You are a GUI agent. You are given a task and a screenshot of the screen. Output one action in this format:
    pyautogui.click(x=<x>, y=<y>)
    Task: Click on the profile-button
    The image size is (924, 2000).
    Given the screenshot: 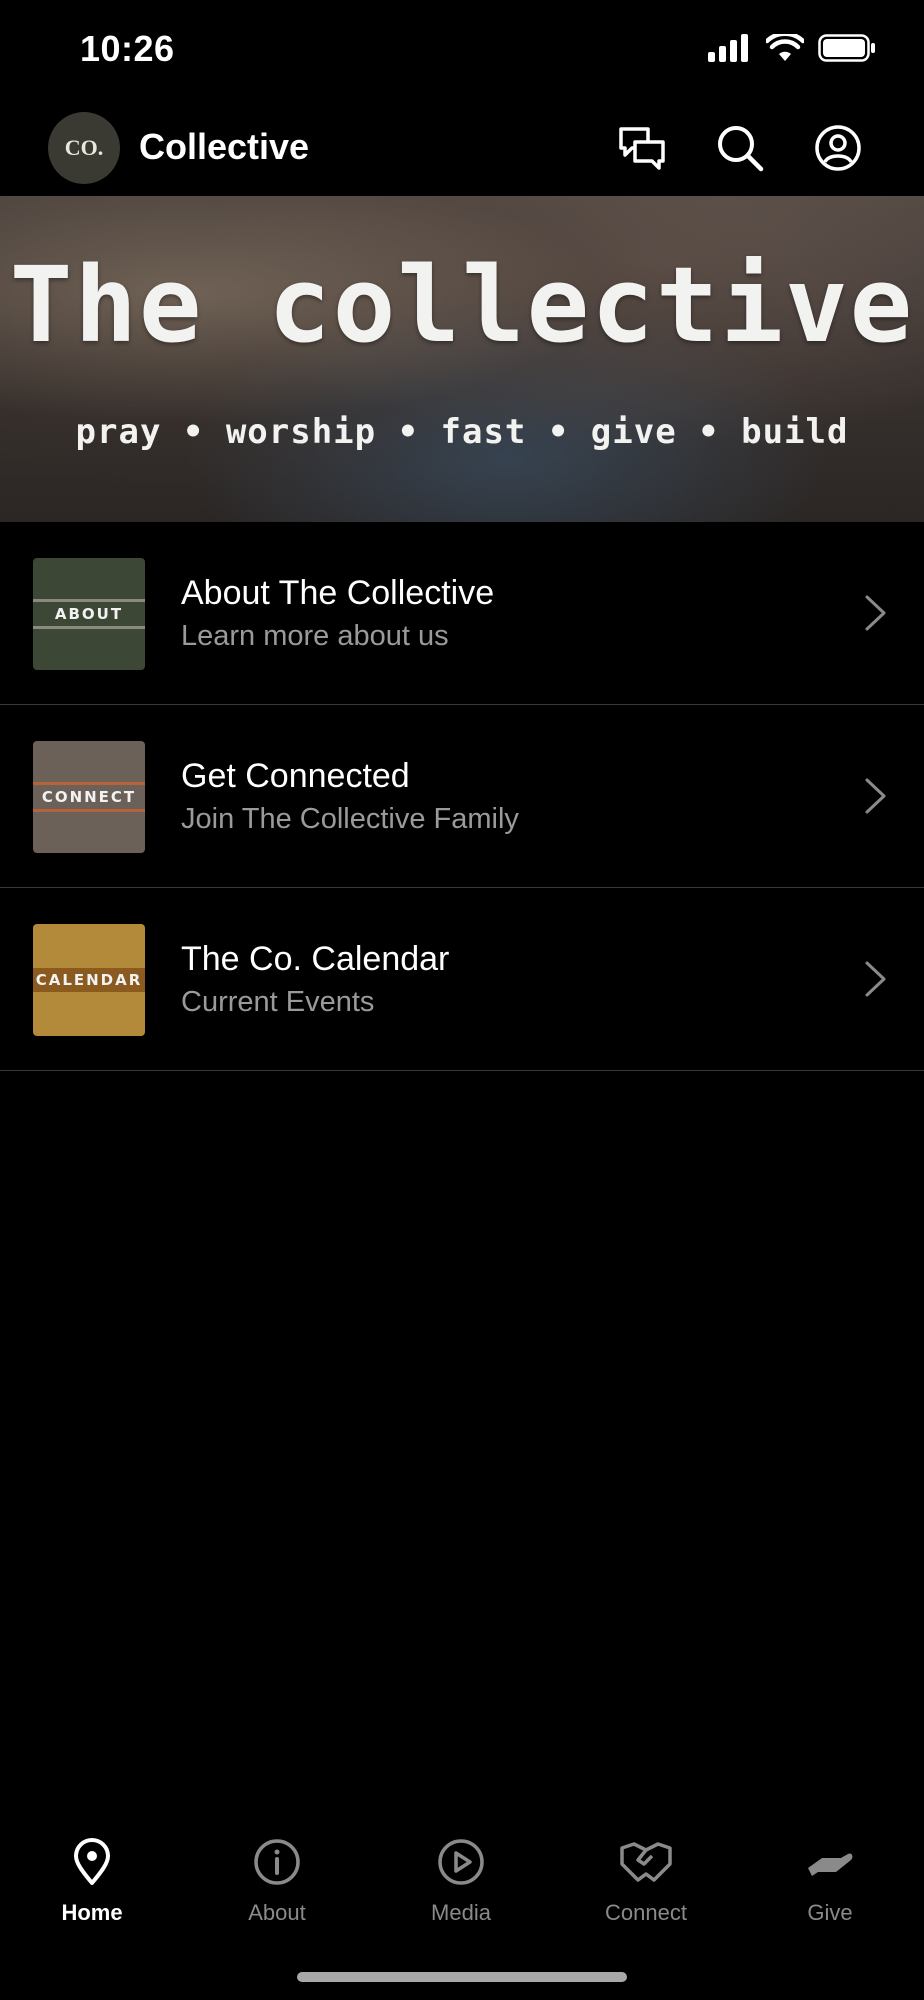 What is the action you would take?
    pyautogui.click(x=838, y=148)
    